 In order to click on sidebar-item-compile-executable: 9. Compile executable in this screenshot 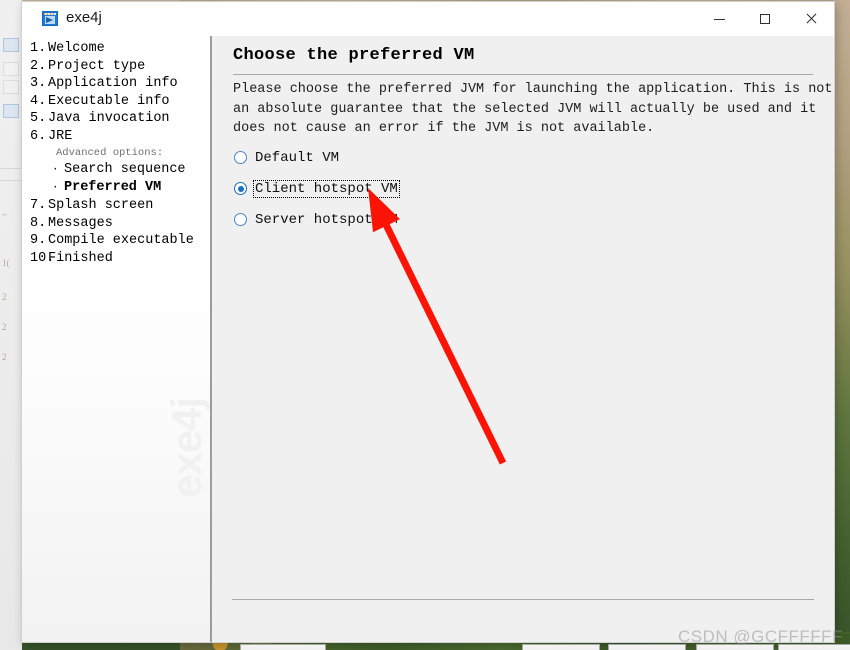, I will do `click(116, 241)`.